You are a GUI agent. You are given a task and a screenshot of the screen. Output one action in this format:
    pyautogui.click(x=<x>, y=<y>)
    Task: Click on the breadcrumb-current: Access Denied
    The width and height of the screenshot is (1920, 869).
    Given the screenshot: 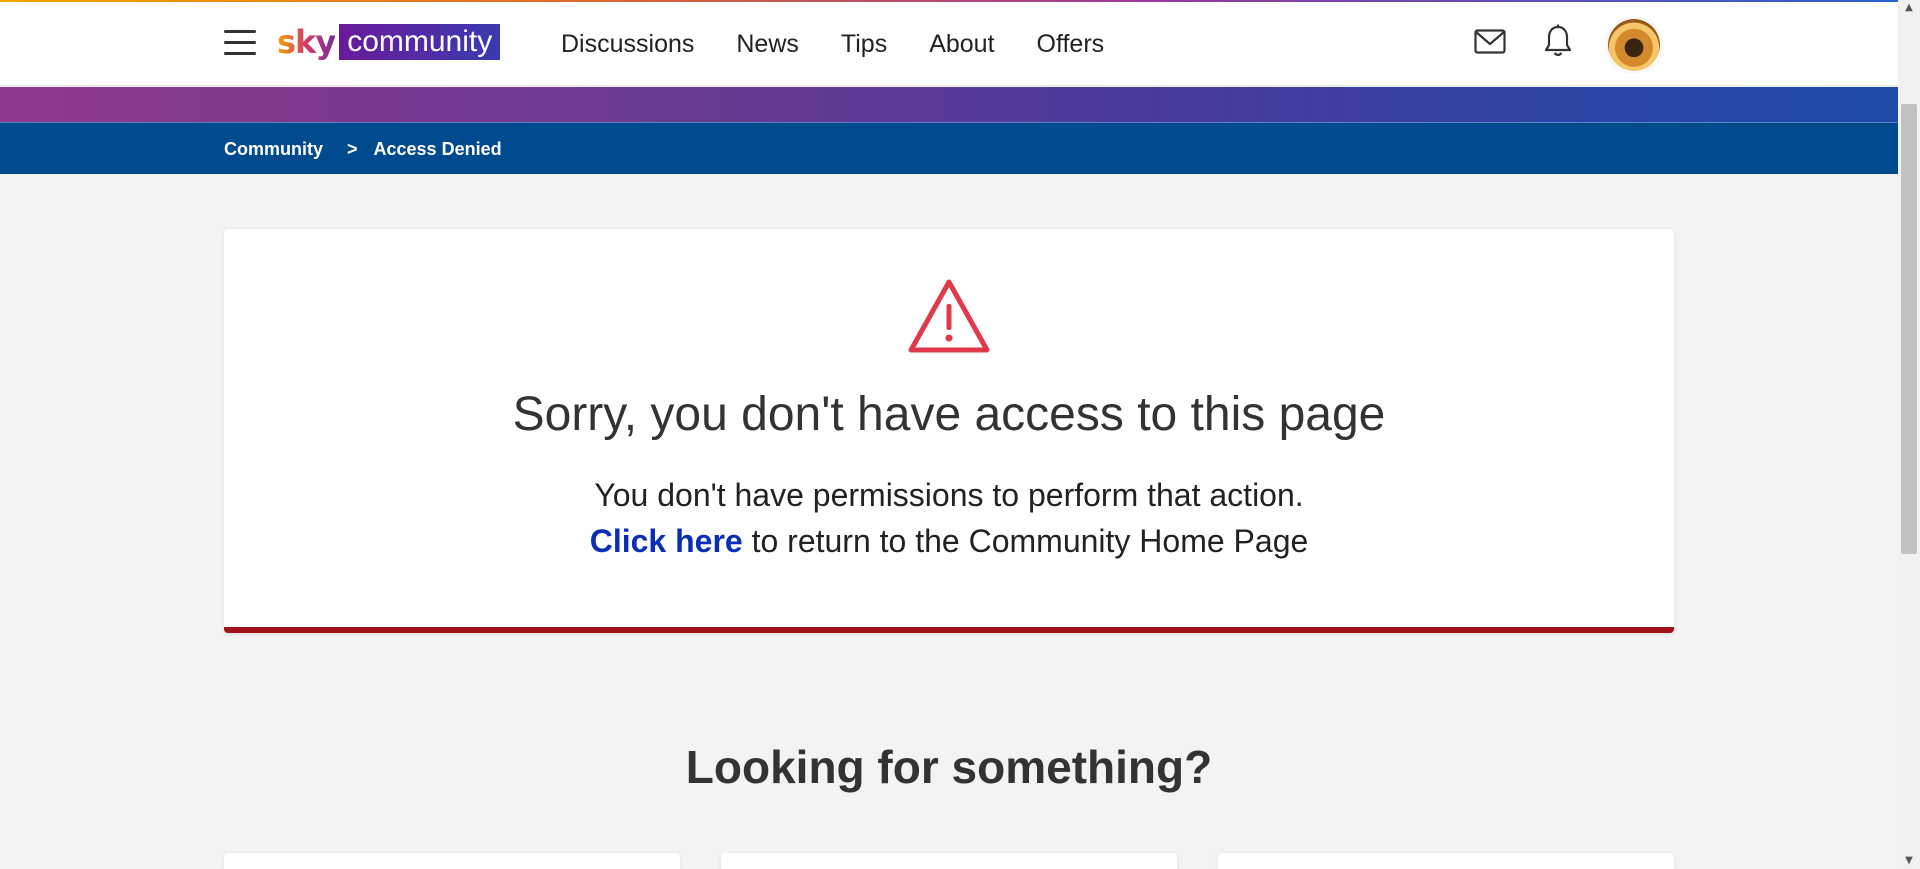 What is the action you would take?
    pyautogui.click(x=437, y=148)
    